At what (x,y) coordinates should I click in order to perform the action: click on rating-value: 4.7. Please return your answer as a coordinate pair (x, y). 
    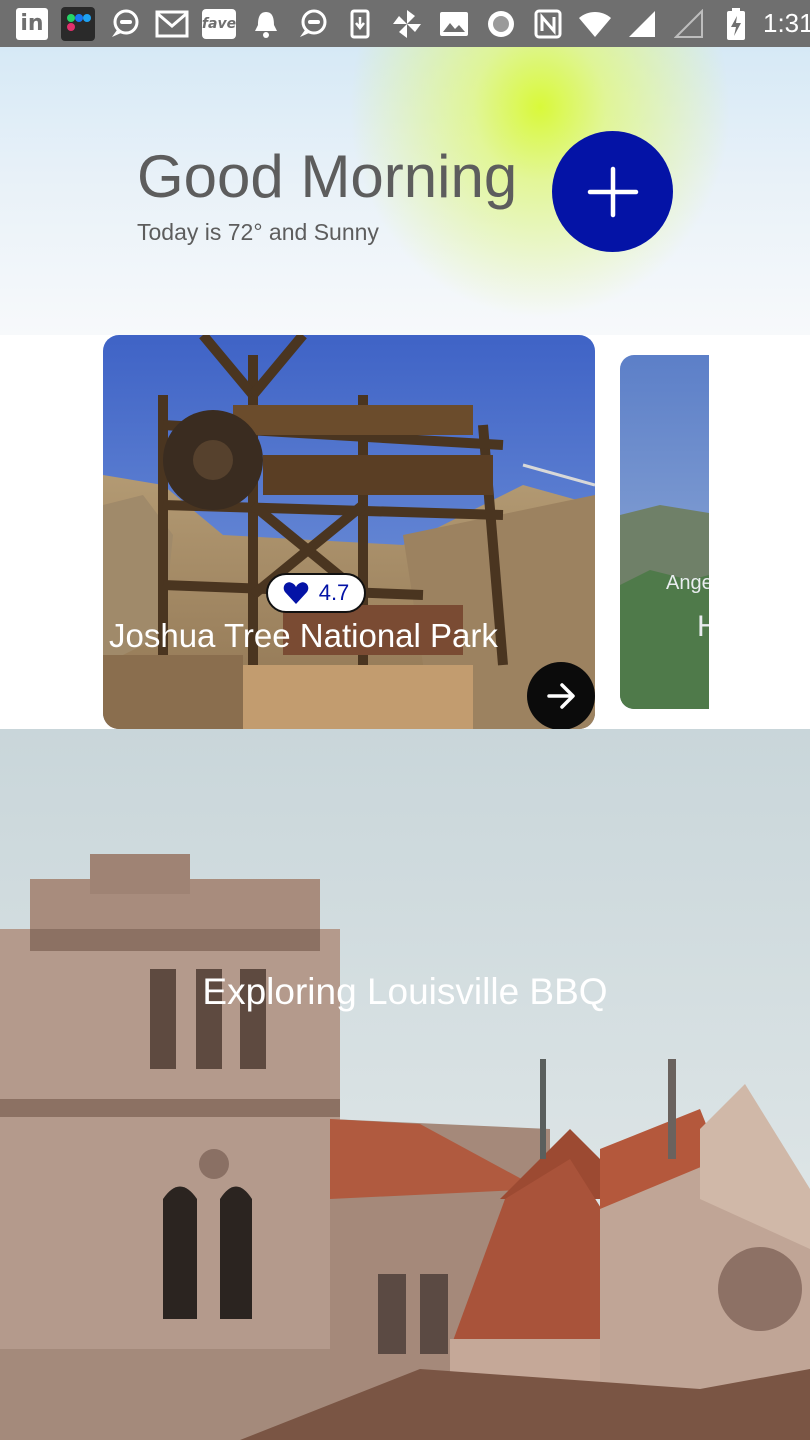
    Looking at the image, I should click on (334, 592).